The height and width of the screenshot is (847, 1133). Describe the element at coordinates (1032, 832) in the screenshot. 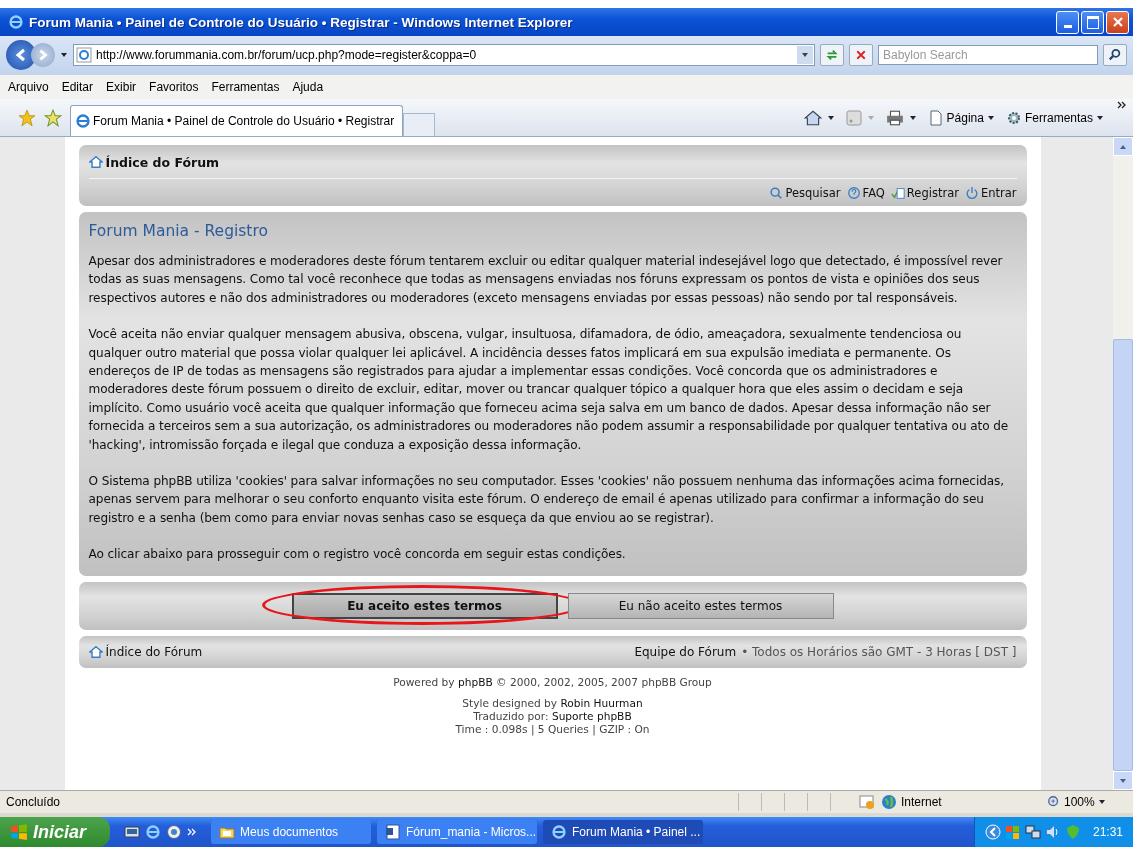

I see `network-icon` at that location.